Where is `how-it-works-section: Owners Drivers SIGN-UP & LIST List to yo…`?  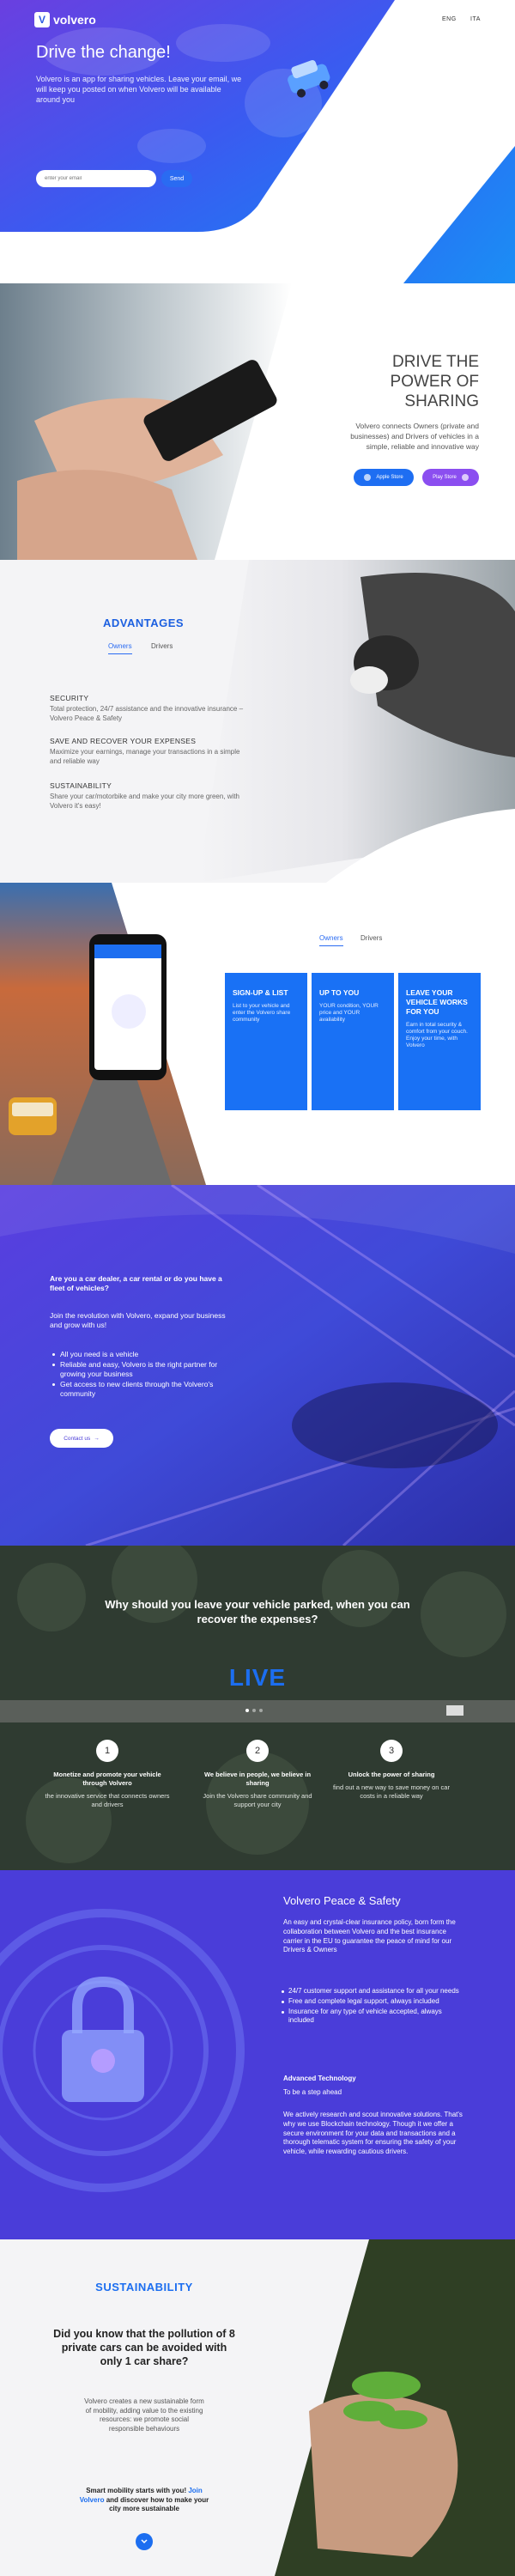
how-it-works-section: Owners Drivers SIGN-UP & LIST List to yo… is located at coordinates (257, 1034).